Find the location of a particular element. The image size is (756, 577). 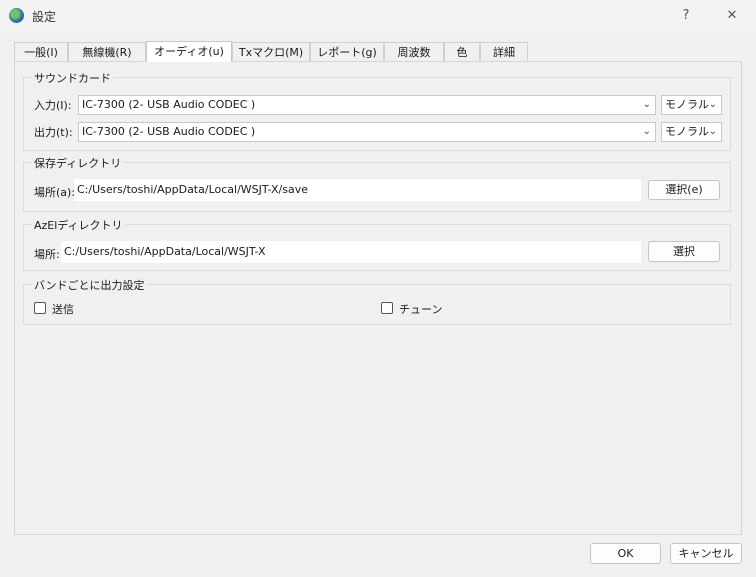

band-output-group-title: バンドごとに出力設定 is located at coordinates (89, 285).